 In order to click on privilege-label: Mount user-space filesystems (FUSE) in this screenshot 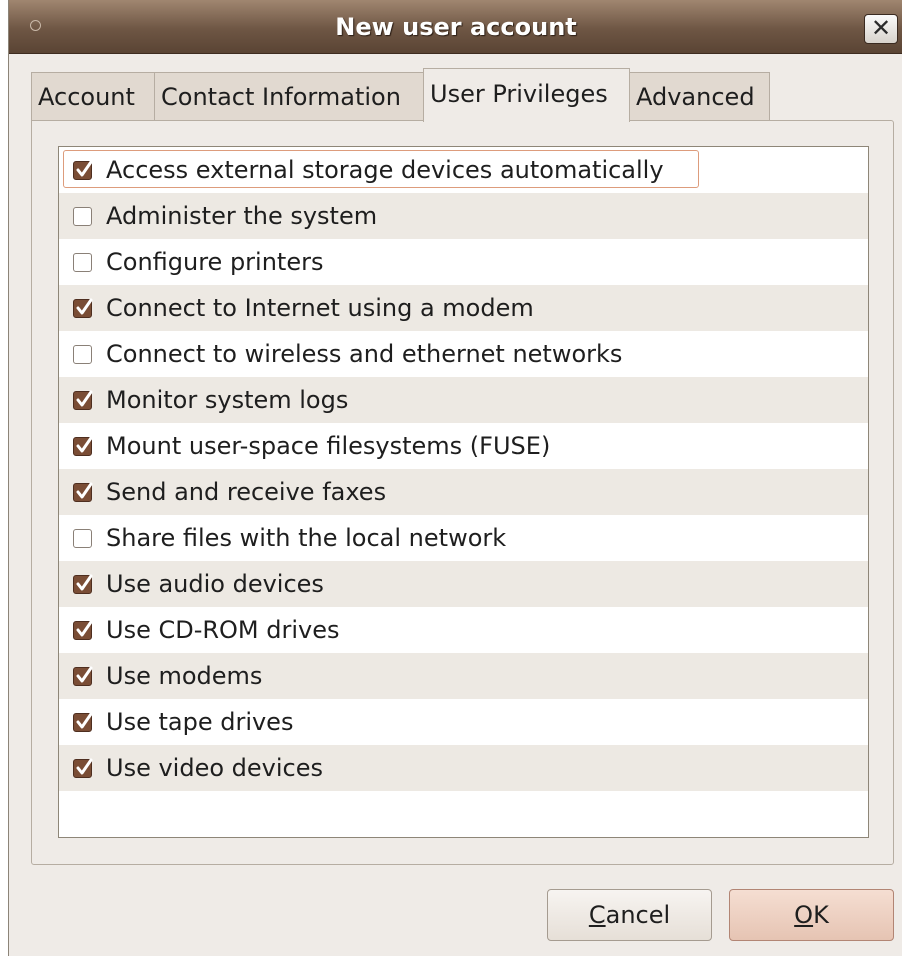, I will do `click(328, 446)`.